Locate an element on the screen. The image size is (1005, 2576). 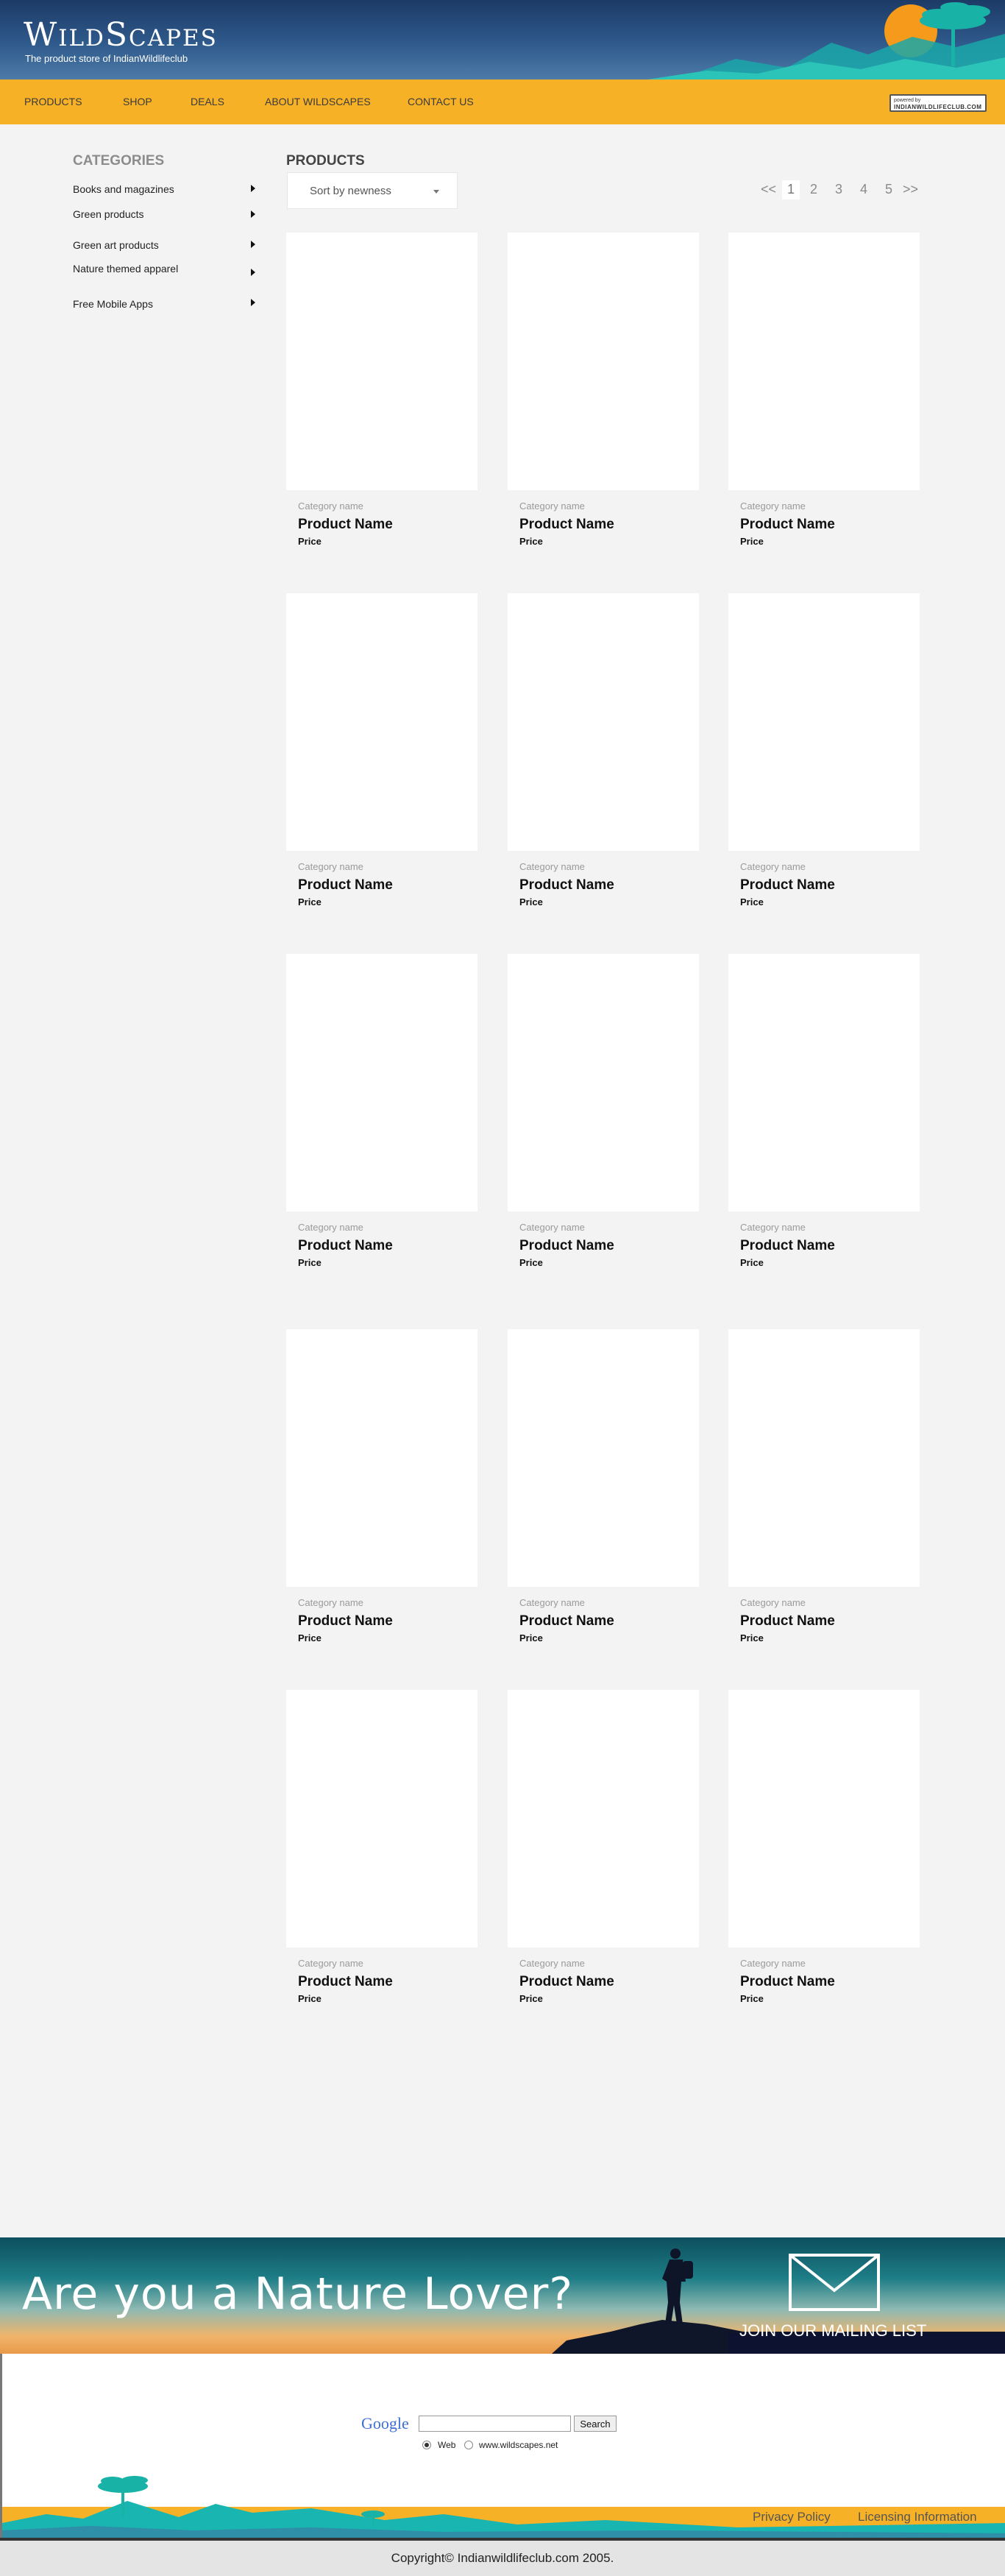
products-heading: PRODUCTS is located at coordinates (325, 161).